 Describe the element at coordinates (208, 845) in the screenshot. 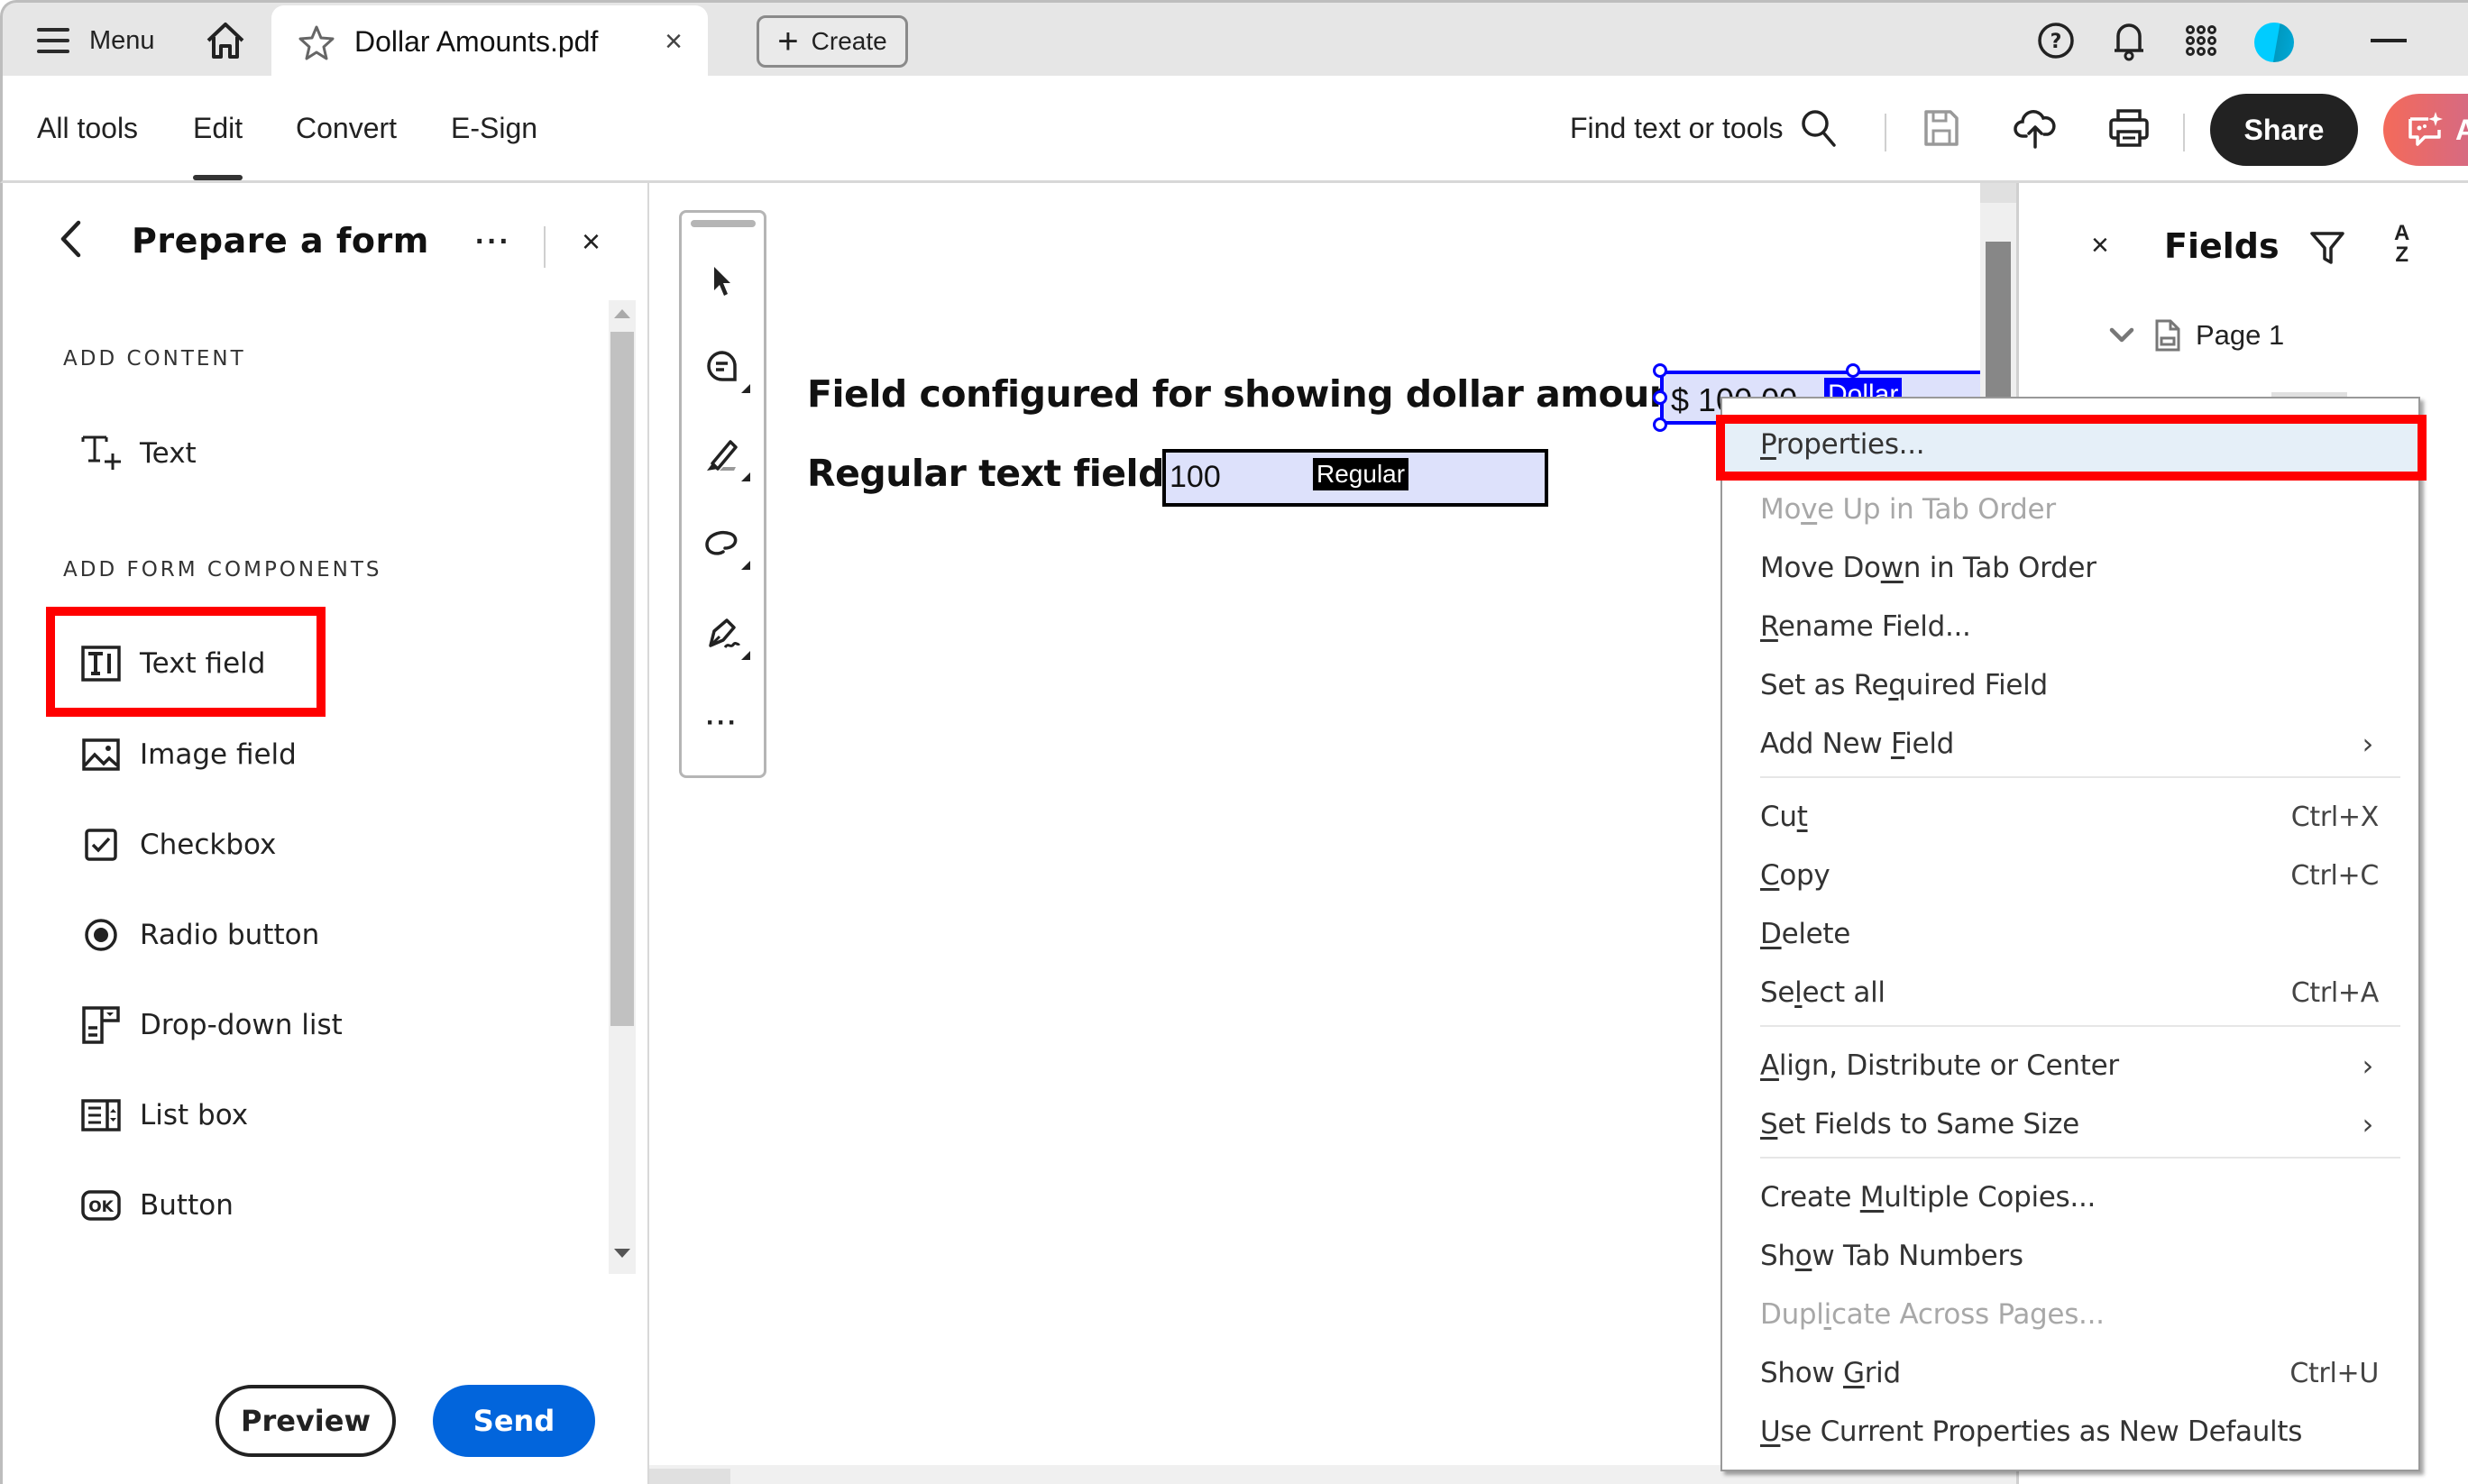

I see `checkbox-label: Checkbox` at that location.